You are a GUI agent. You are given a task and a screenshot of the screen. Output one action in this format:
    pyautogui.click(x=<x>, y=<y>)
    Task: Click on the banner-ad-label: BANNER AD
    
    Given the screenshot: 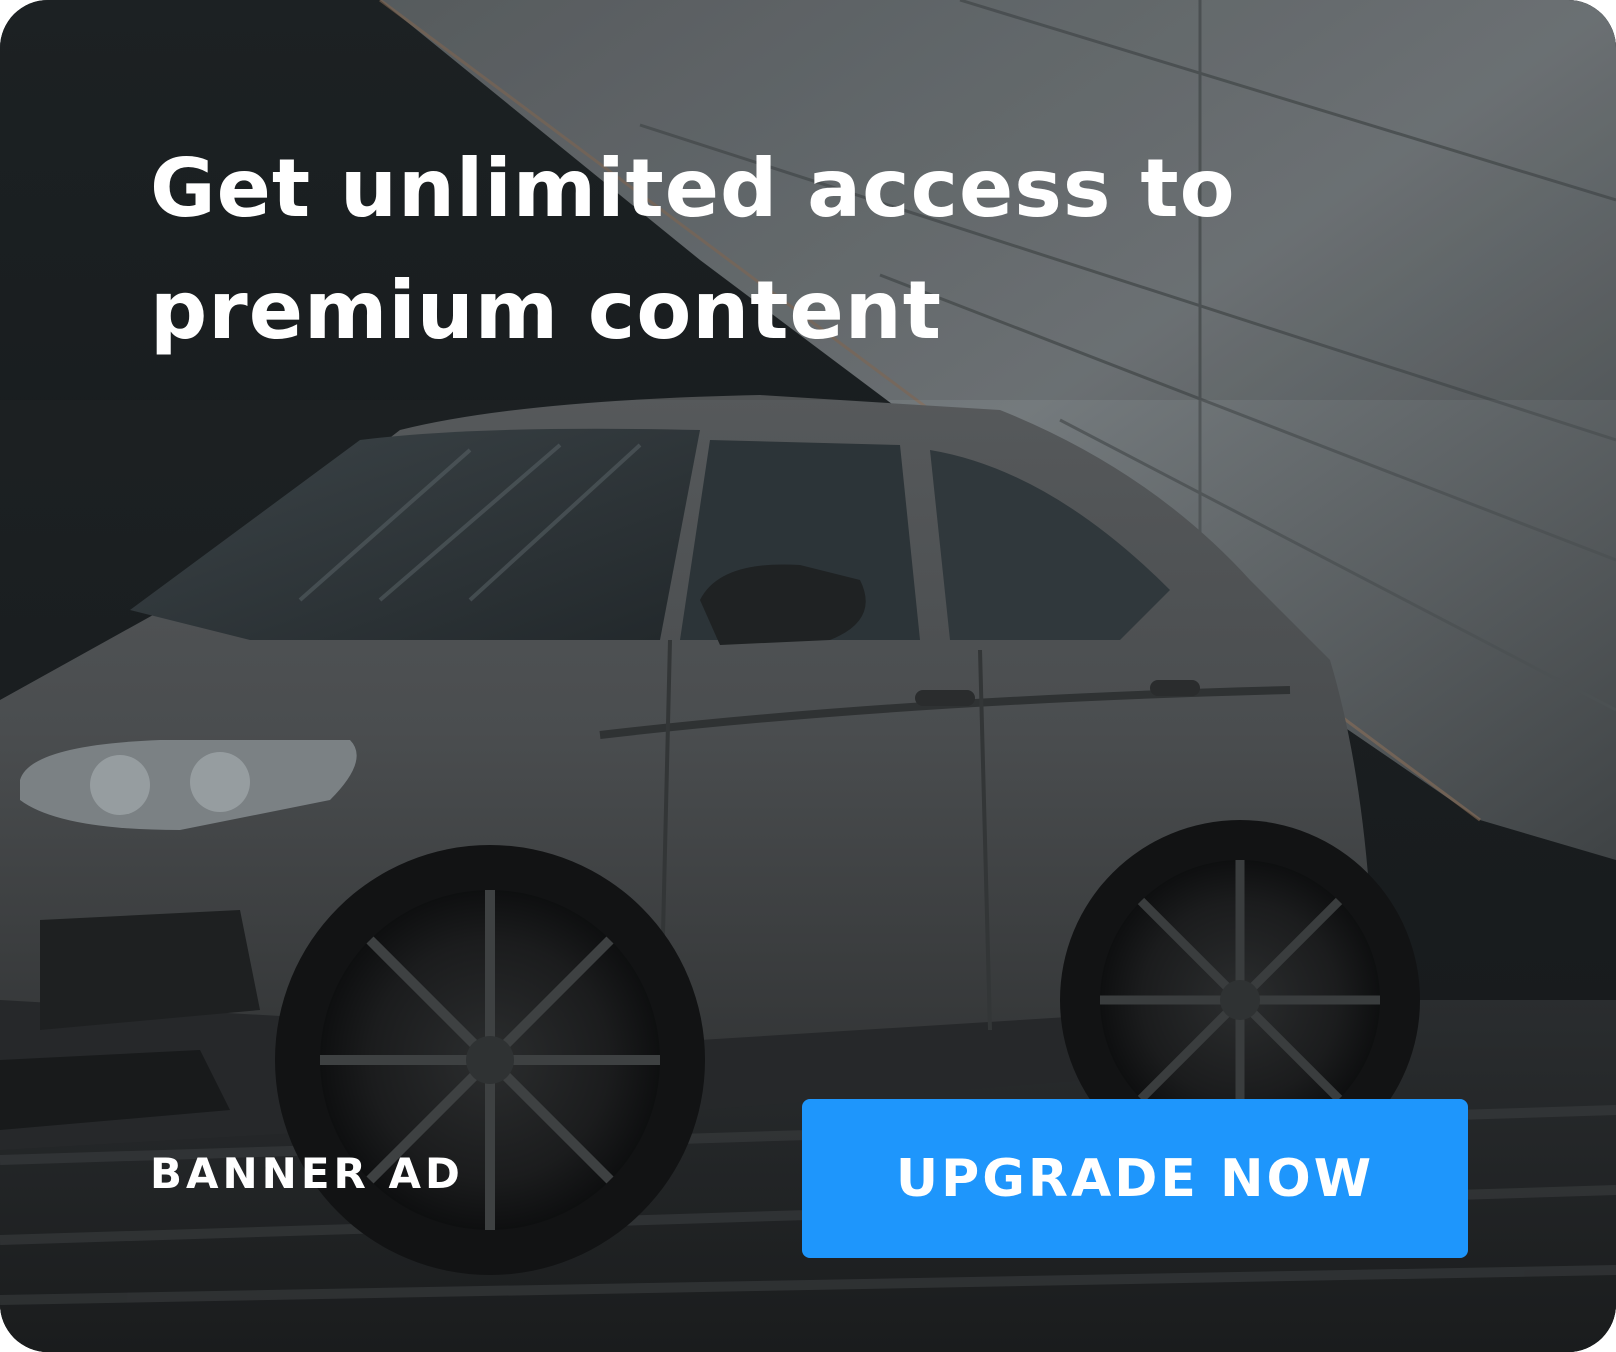 What is the action you would take?
    pyautogui.click(x=307, y=1173)
    